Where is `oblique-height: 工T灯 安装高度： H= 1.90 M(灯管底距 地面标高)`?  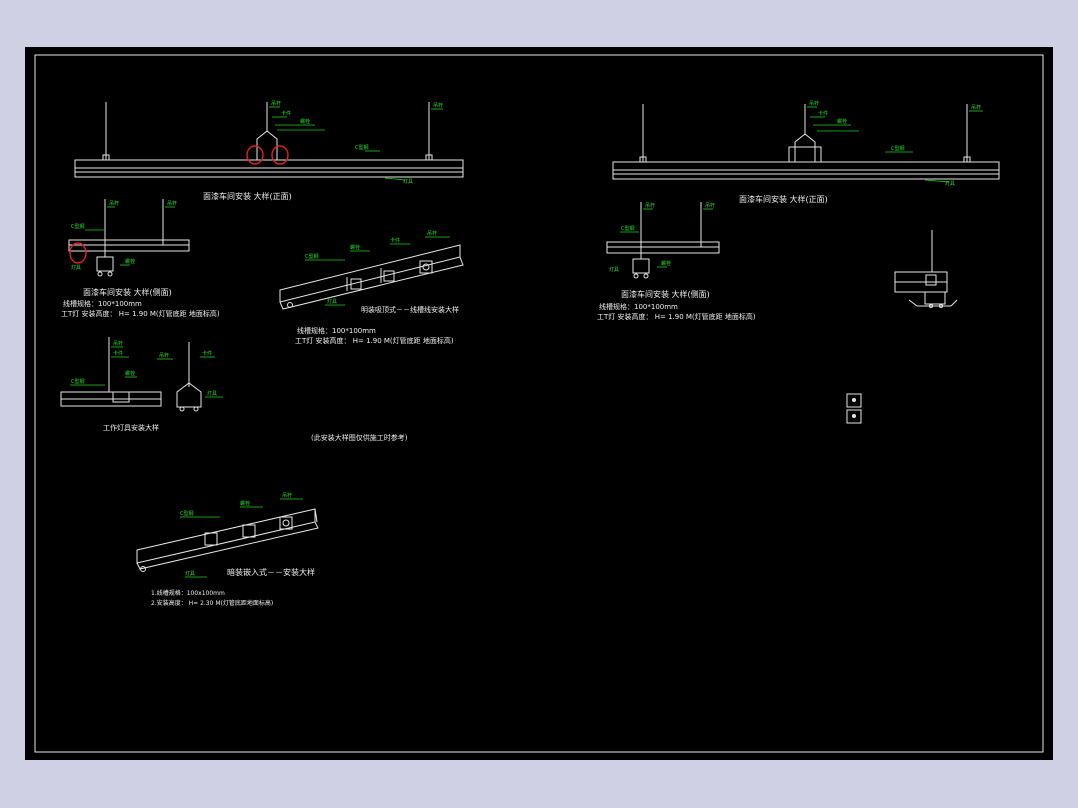
oblique-height: 工T灯 安装高度： H= 1.90 M(灯管底距 地面标高) is located at coordinates (374, 340).